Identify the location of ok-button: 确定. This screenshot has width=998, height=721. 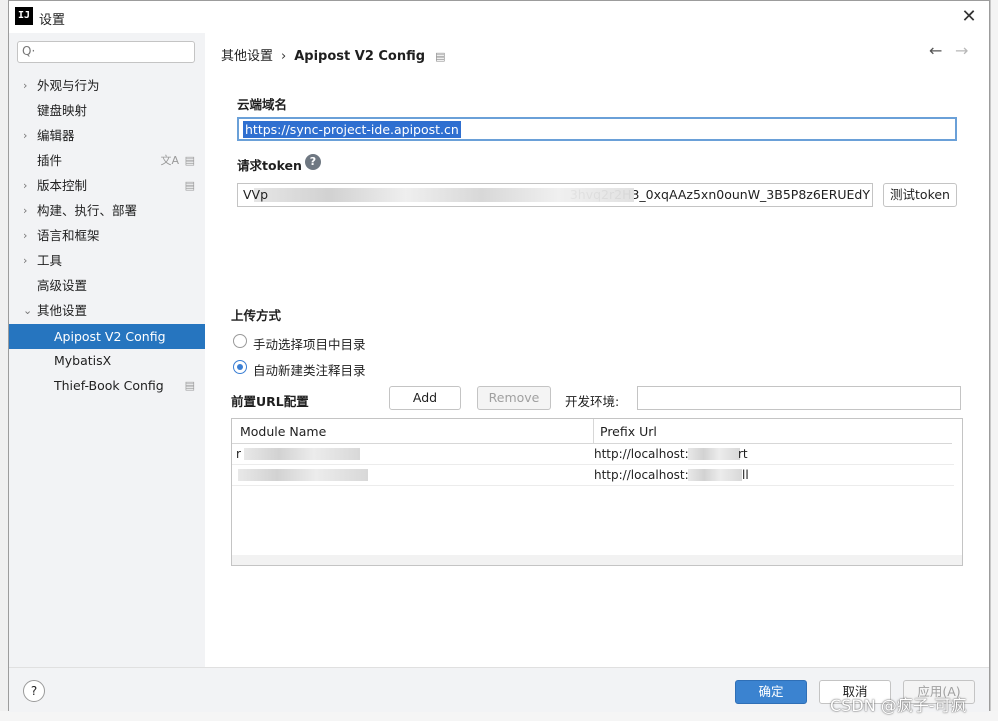
(771, 692).